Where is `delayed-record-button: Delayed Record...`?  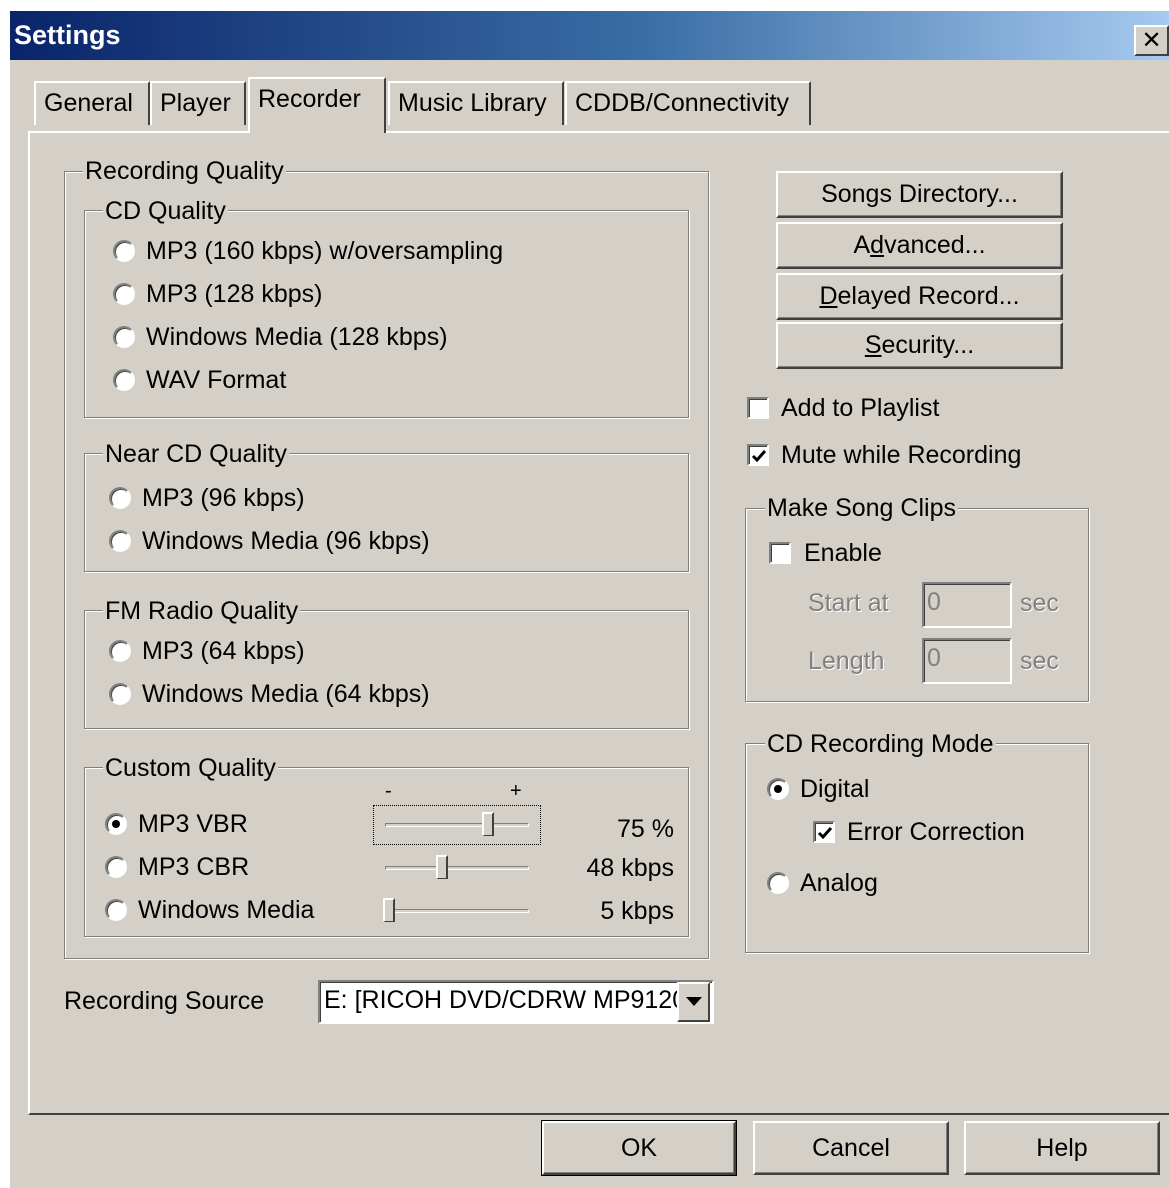
delayed-record-button: Delayed Record... is located at coordinates (919, 296).